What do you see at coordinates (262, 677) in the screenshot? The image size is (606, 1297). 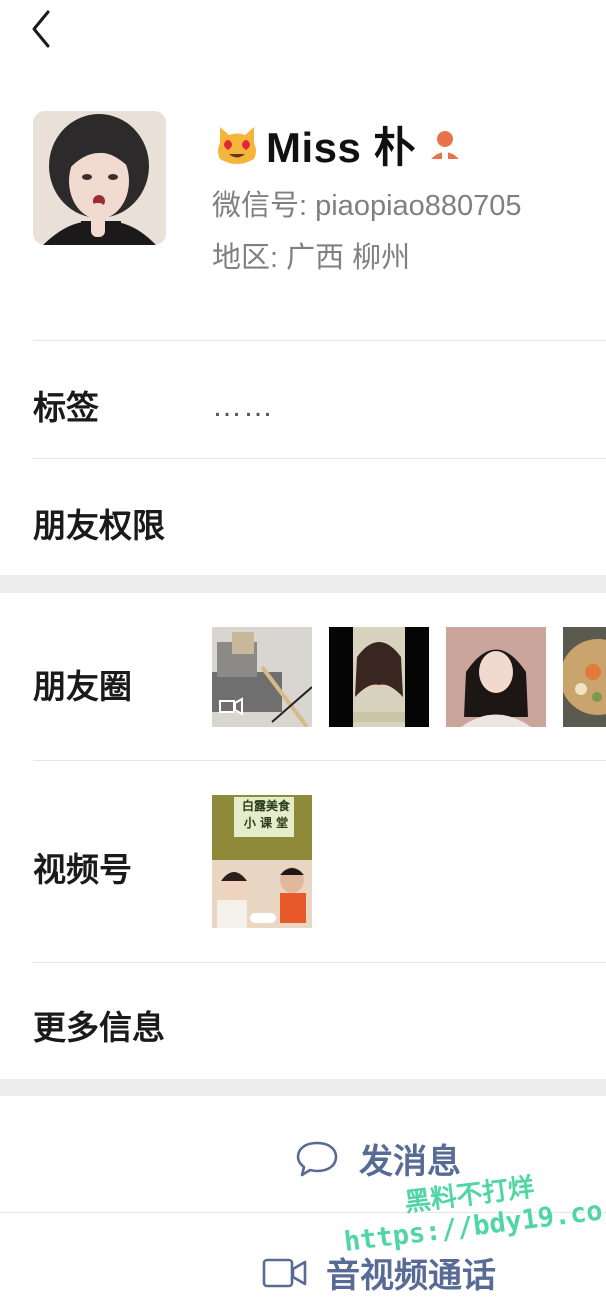 I see `moment-photo-sofa` at bounding box center [262, 677].